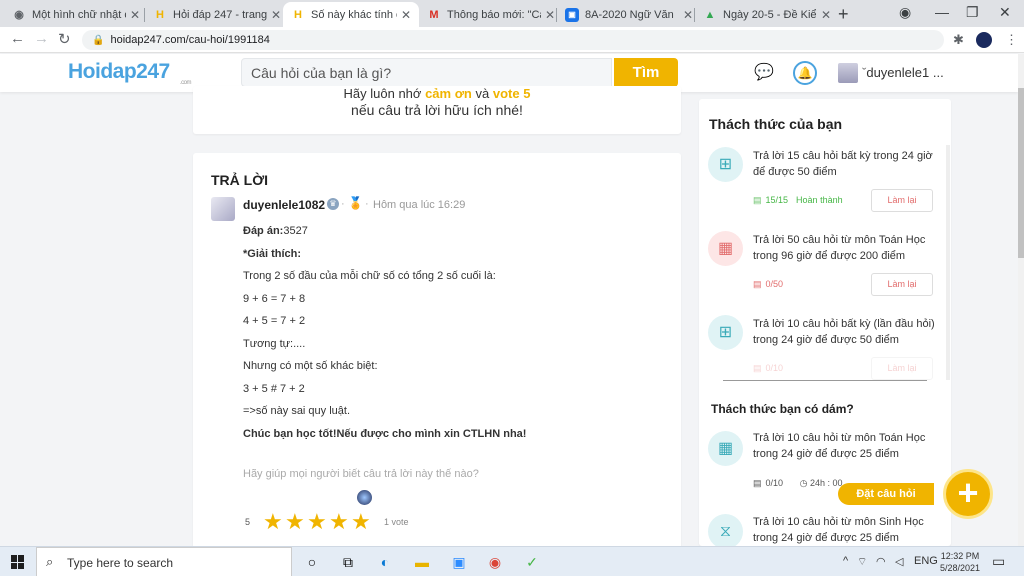 The width and height of the screenshot is (1024, 576). I want to click on add-question-button: +, so click(968, 494).